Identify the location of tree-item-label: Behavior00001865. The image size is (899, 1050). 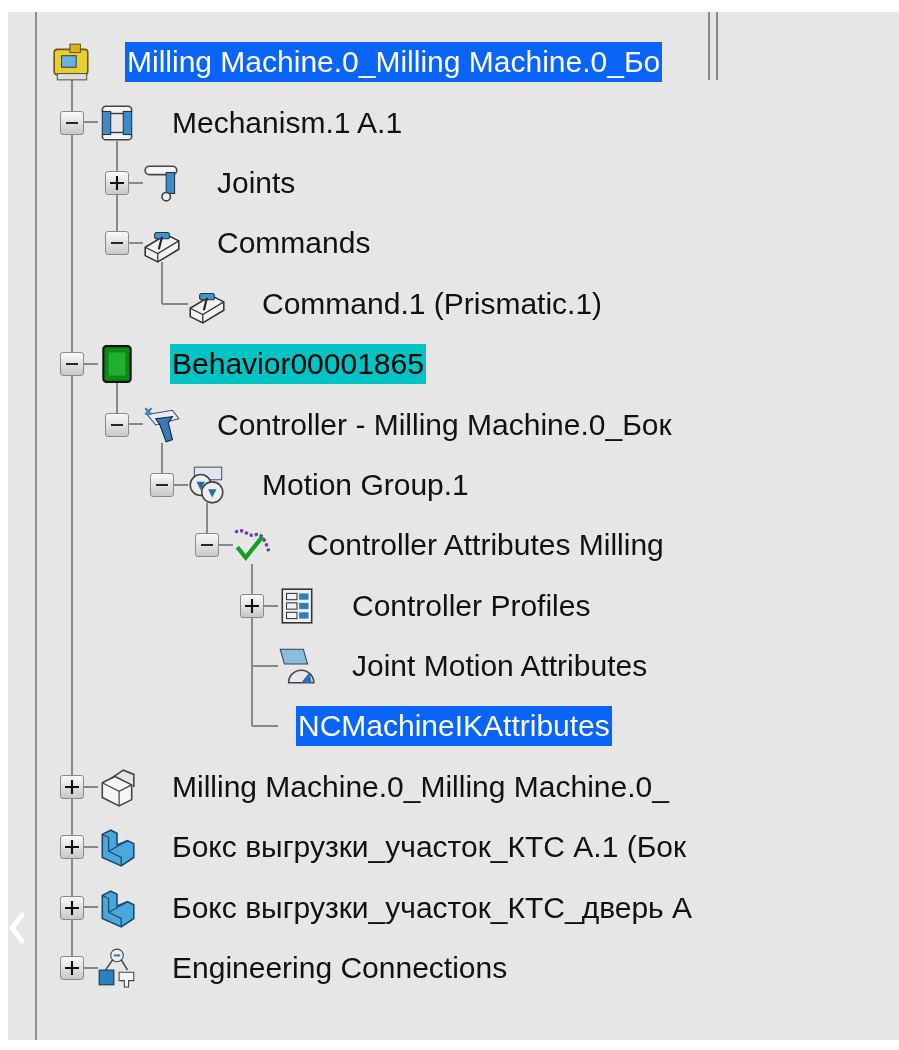
(298, 364).